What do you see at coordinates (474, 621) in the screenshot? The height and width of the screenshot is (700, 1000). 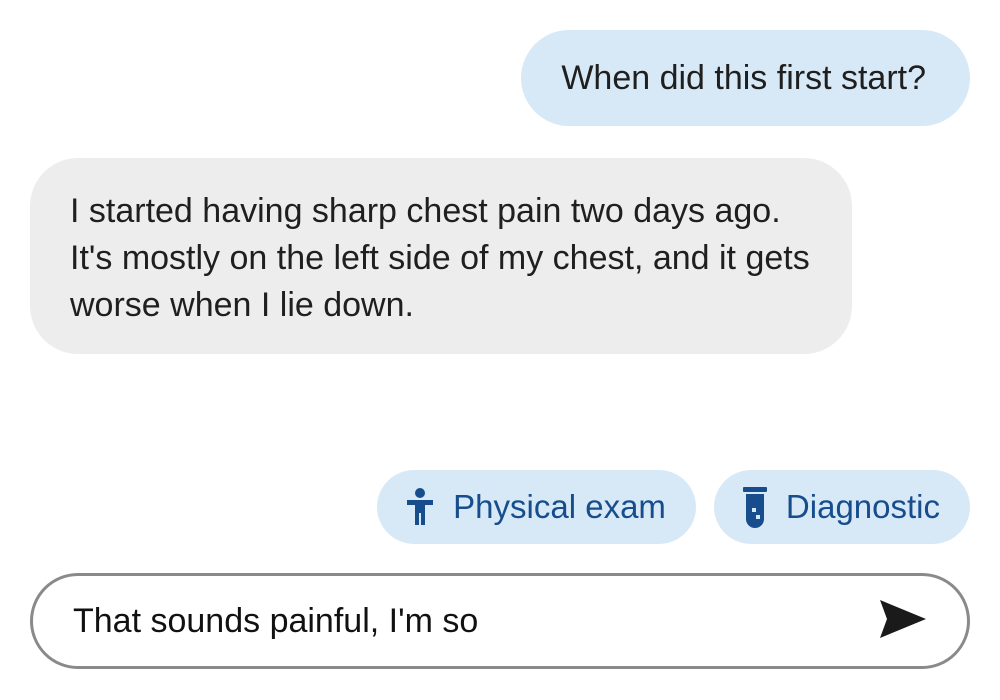 I see `message-input` at bounding box center [474, 621].